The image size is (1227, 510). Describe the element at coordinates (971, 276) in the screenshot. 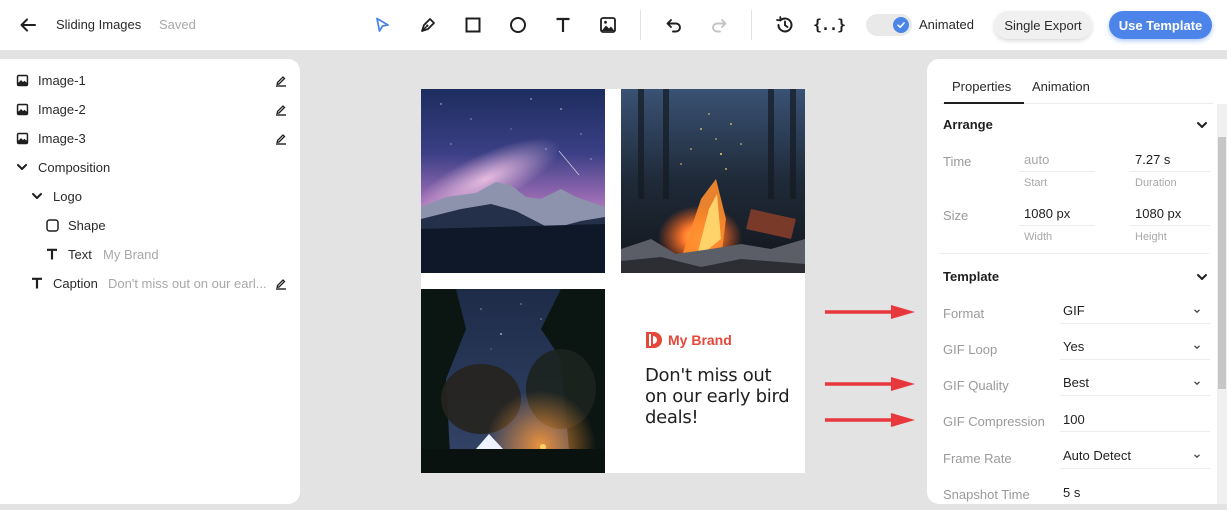

I see `template-section-title: Template` at that location.